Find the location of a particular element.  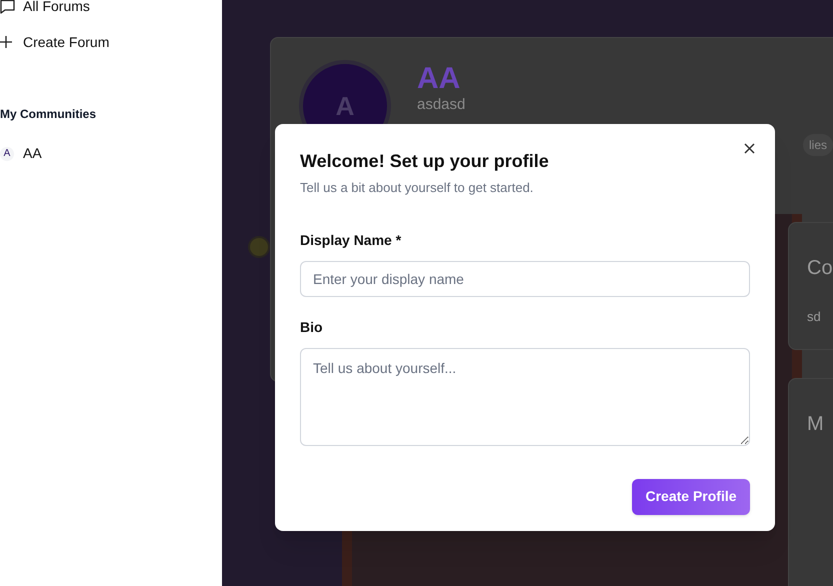

dialog-title: Welcome! Set up your profile is located at coordinates (425, 161).